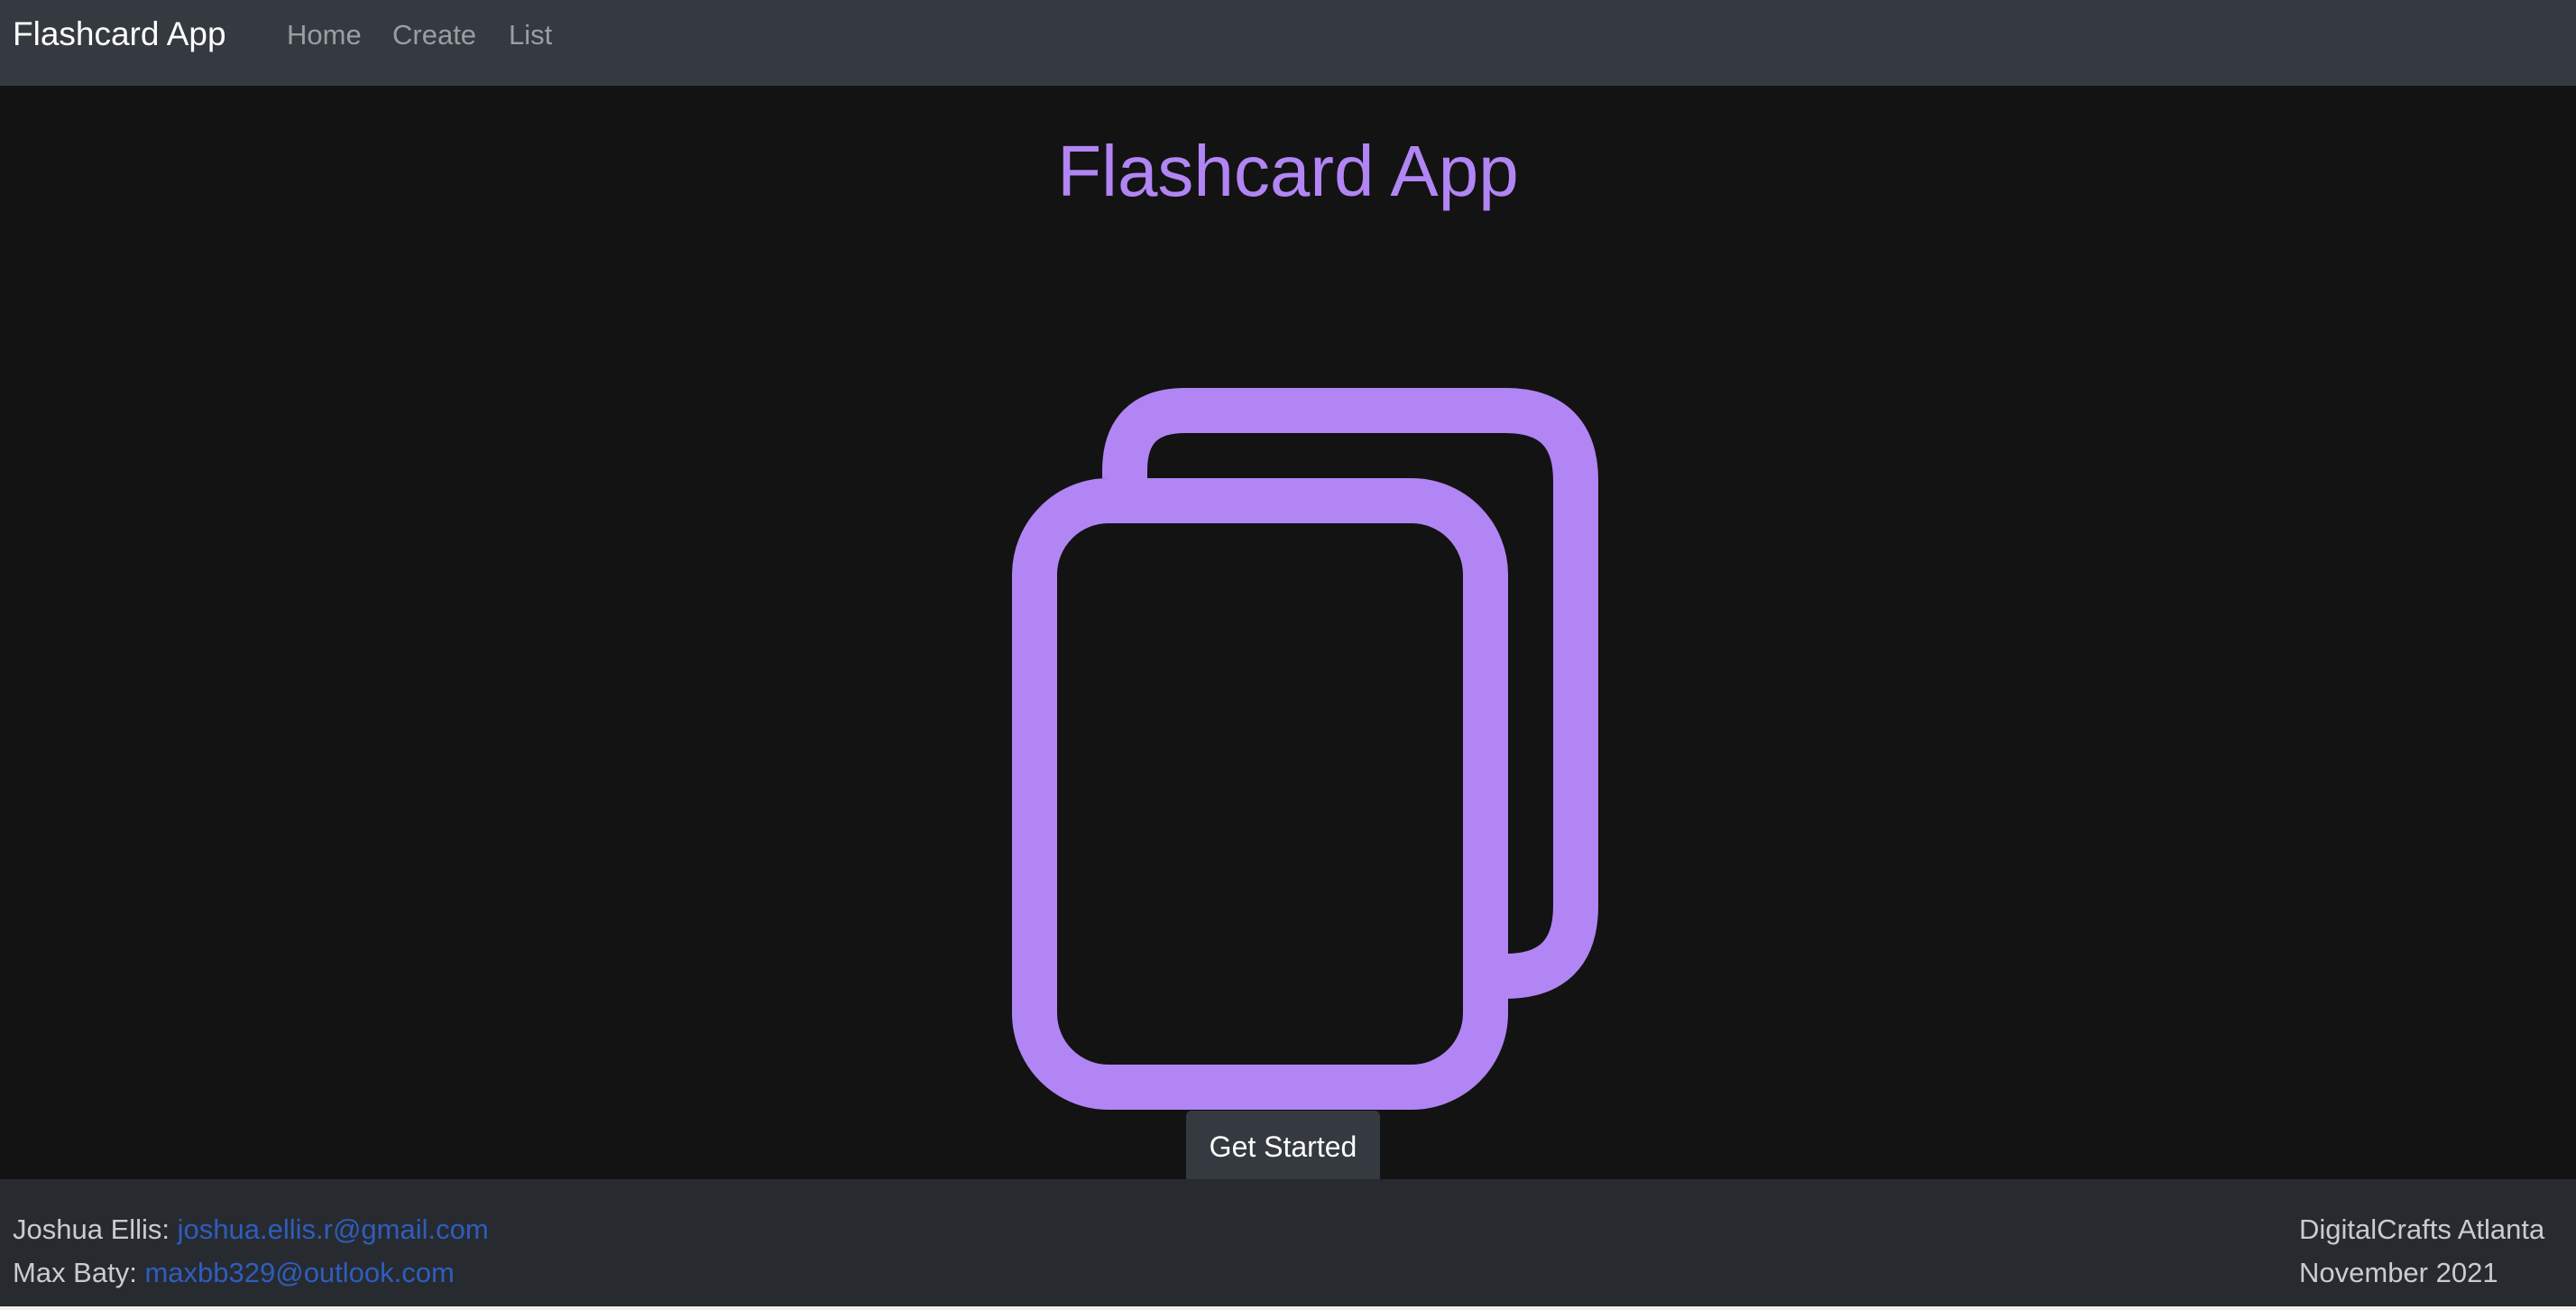 This screenshot has width=2576, height=1310. I want to click on footer-org: DigitalCrafts Atlanta, so click(2422, 1229).